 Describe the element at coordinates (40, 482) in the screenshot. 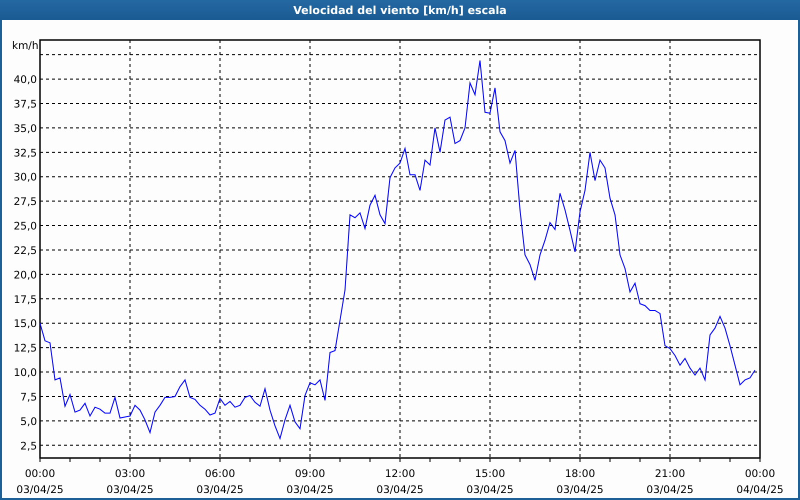

I see `x-tick-label: 00:00 03/04/25` at that location.